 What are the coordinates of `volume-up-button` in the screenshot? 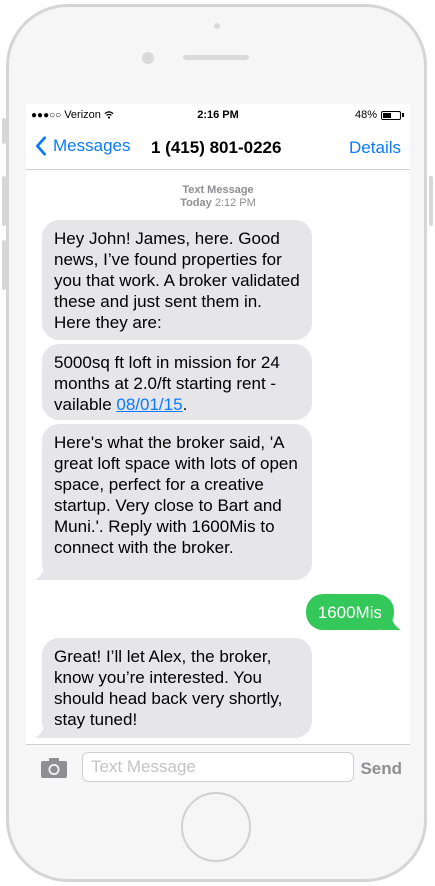 It's located at (4, 201).